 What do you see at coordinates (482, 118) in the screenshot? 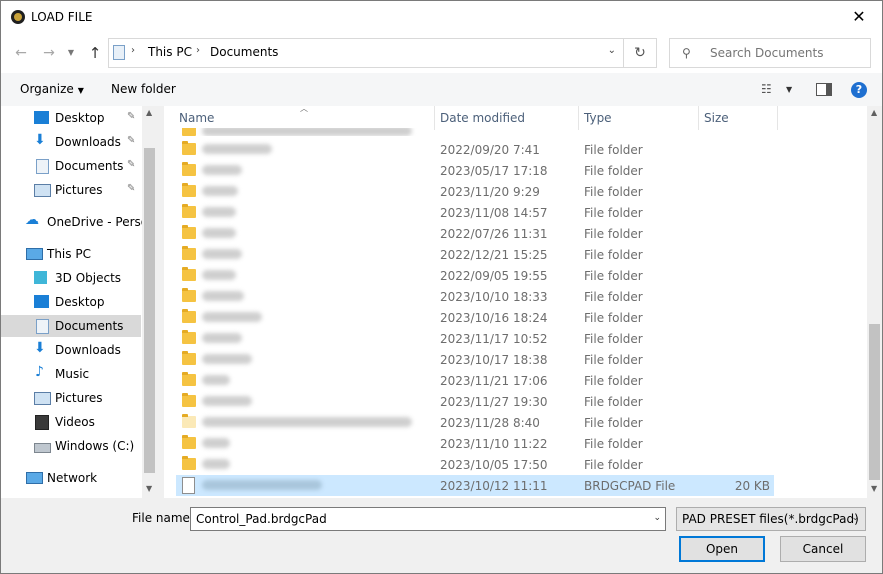
I see `column-header-date: Date modified` at bounding box center [482, 118].